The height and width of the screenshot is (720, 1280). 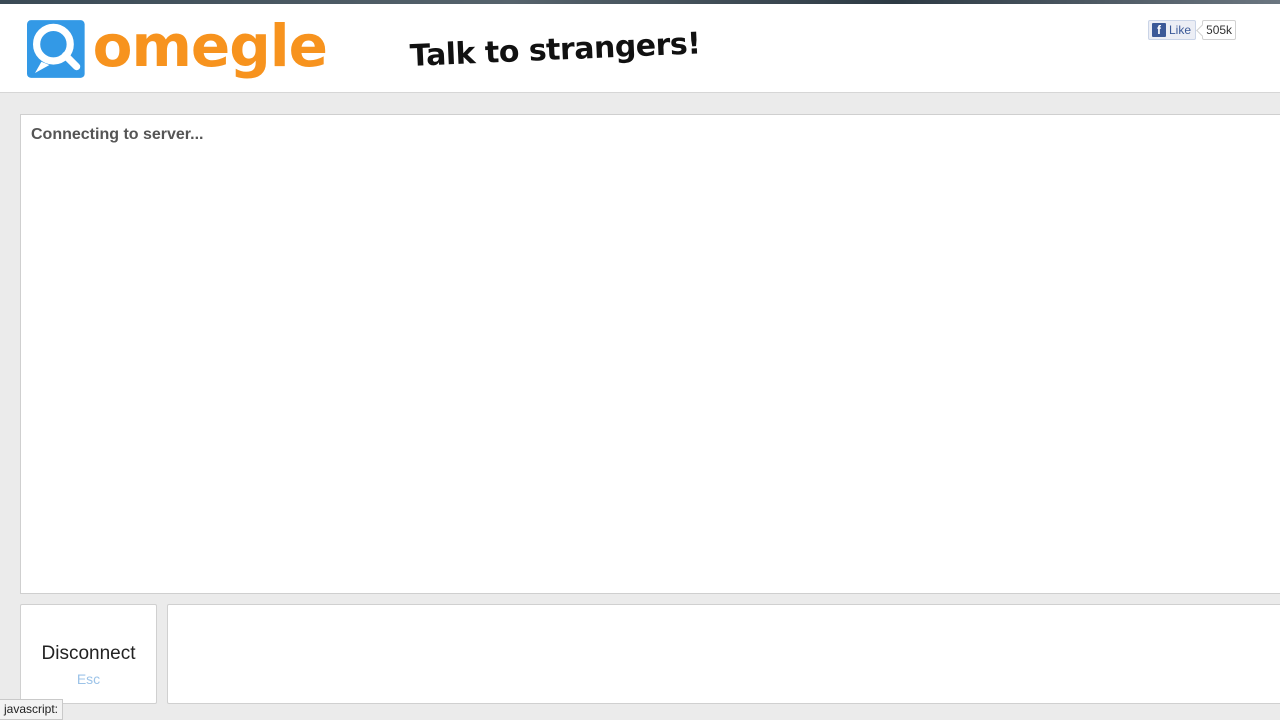 I want to click on disconnect-label: Disconnect, so click(x=88, y=653).